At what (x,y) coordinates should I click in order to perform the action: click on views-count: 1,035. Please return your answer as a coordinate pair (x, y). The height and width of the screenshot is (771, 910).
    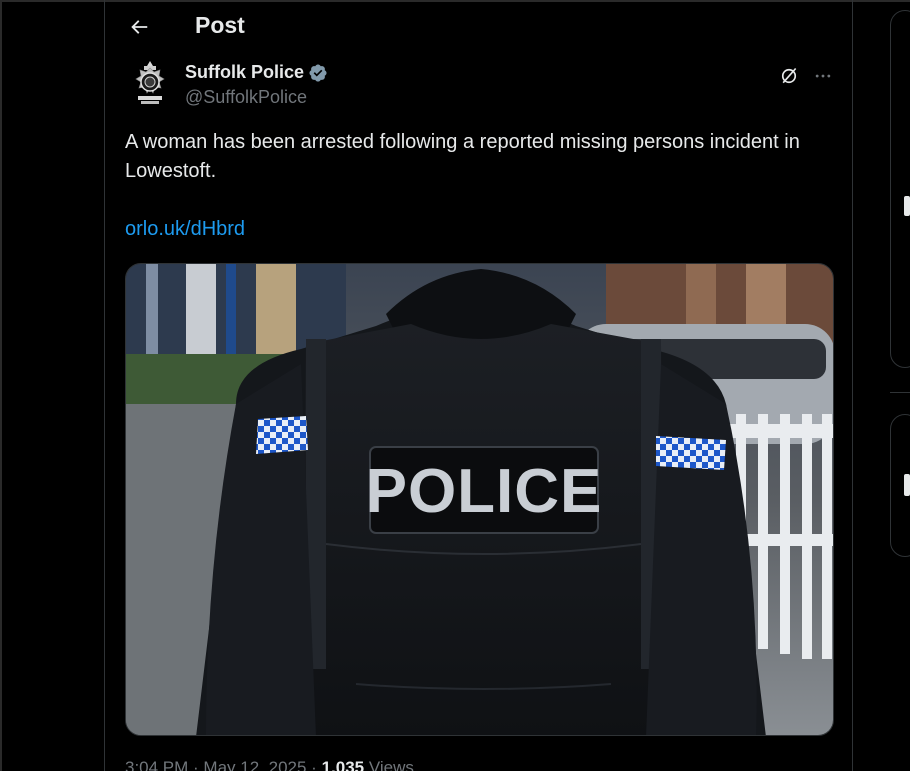
    Looking at the image, I should click on (343, 764).